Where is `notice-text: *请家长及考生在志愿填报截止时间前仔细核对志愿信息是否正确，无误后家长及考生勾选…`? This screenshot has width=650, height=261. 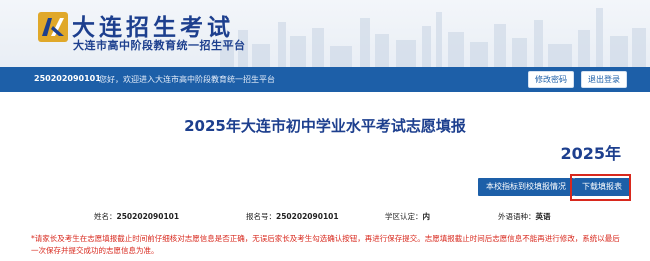 notice-text: *请家长及考生在志愿填报截止时间前仔细核对志愿信息是否正确，无误后家长及考生勾选… is located at coordinates (325, 244).